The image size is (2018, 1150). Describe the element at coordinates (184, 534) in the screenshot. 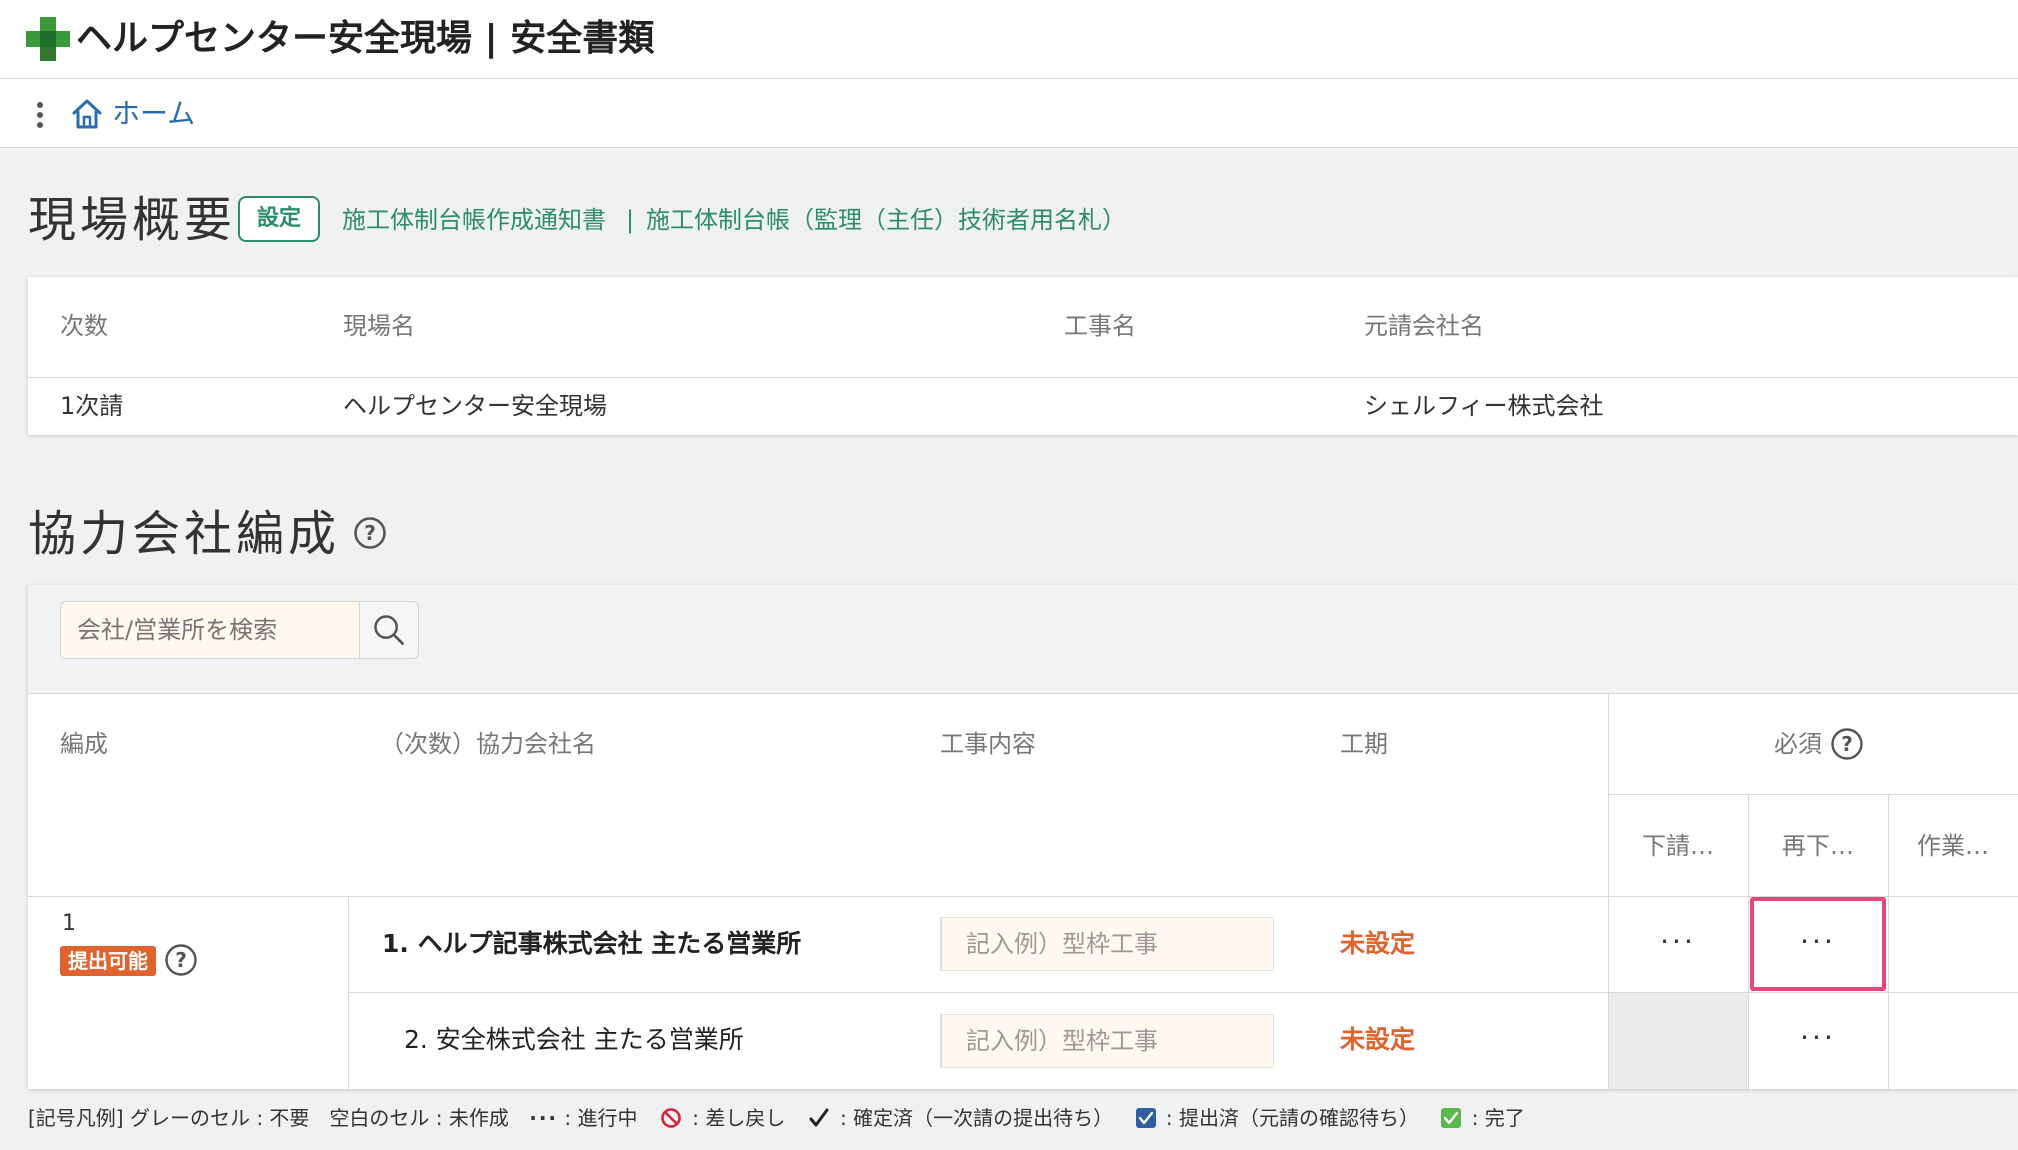

I see `organization-section-title: 協力会社編成` at that location.